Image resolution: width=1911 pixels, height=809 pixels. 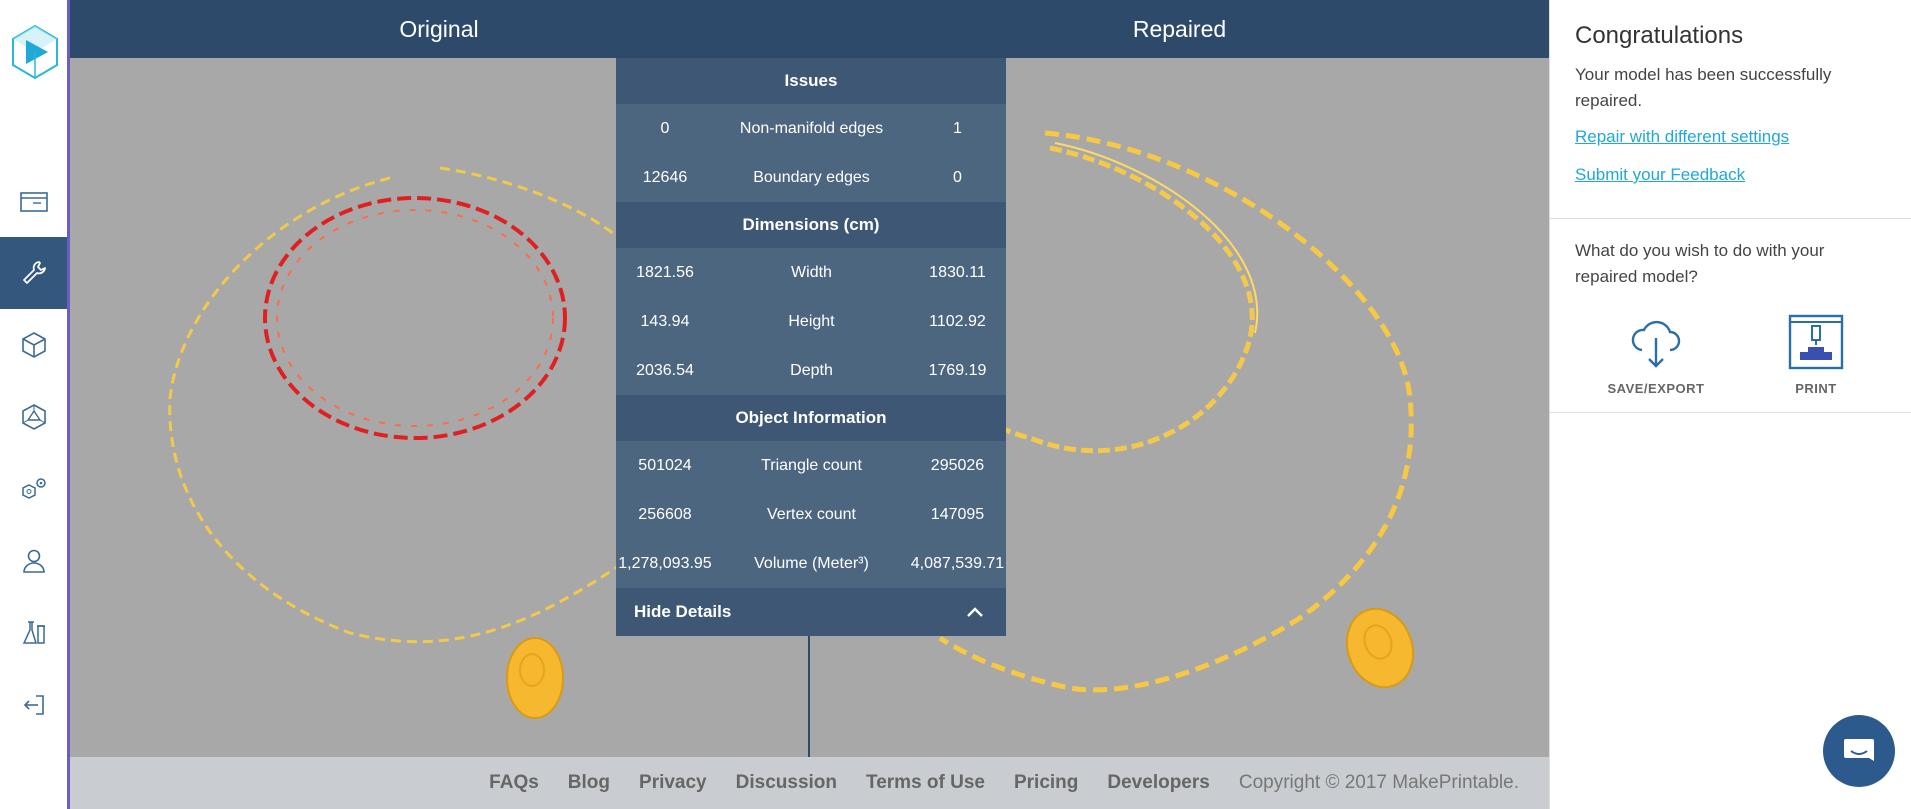 I want to click on panel-title: Congratulations, so click(x=1659, y=35).